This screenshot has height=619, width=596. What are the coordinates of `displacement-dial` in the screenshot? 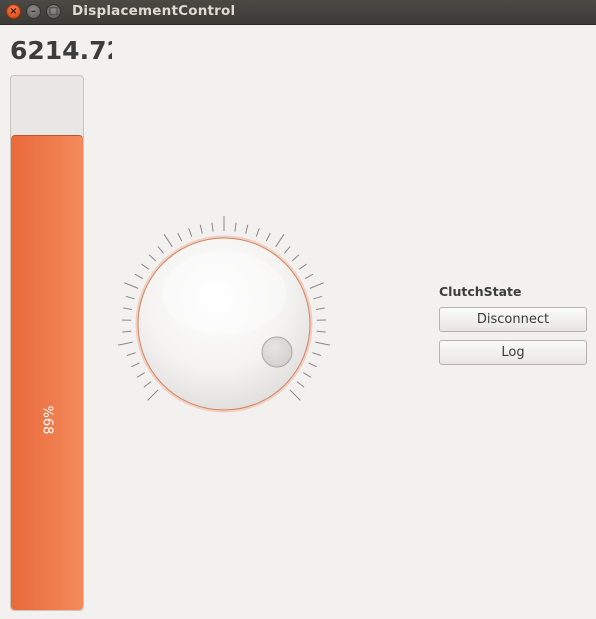 It's located at (224, 324).